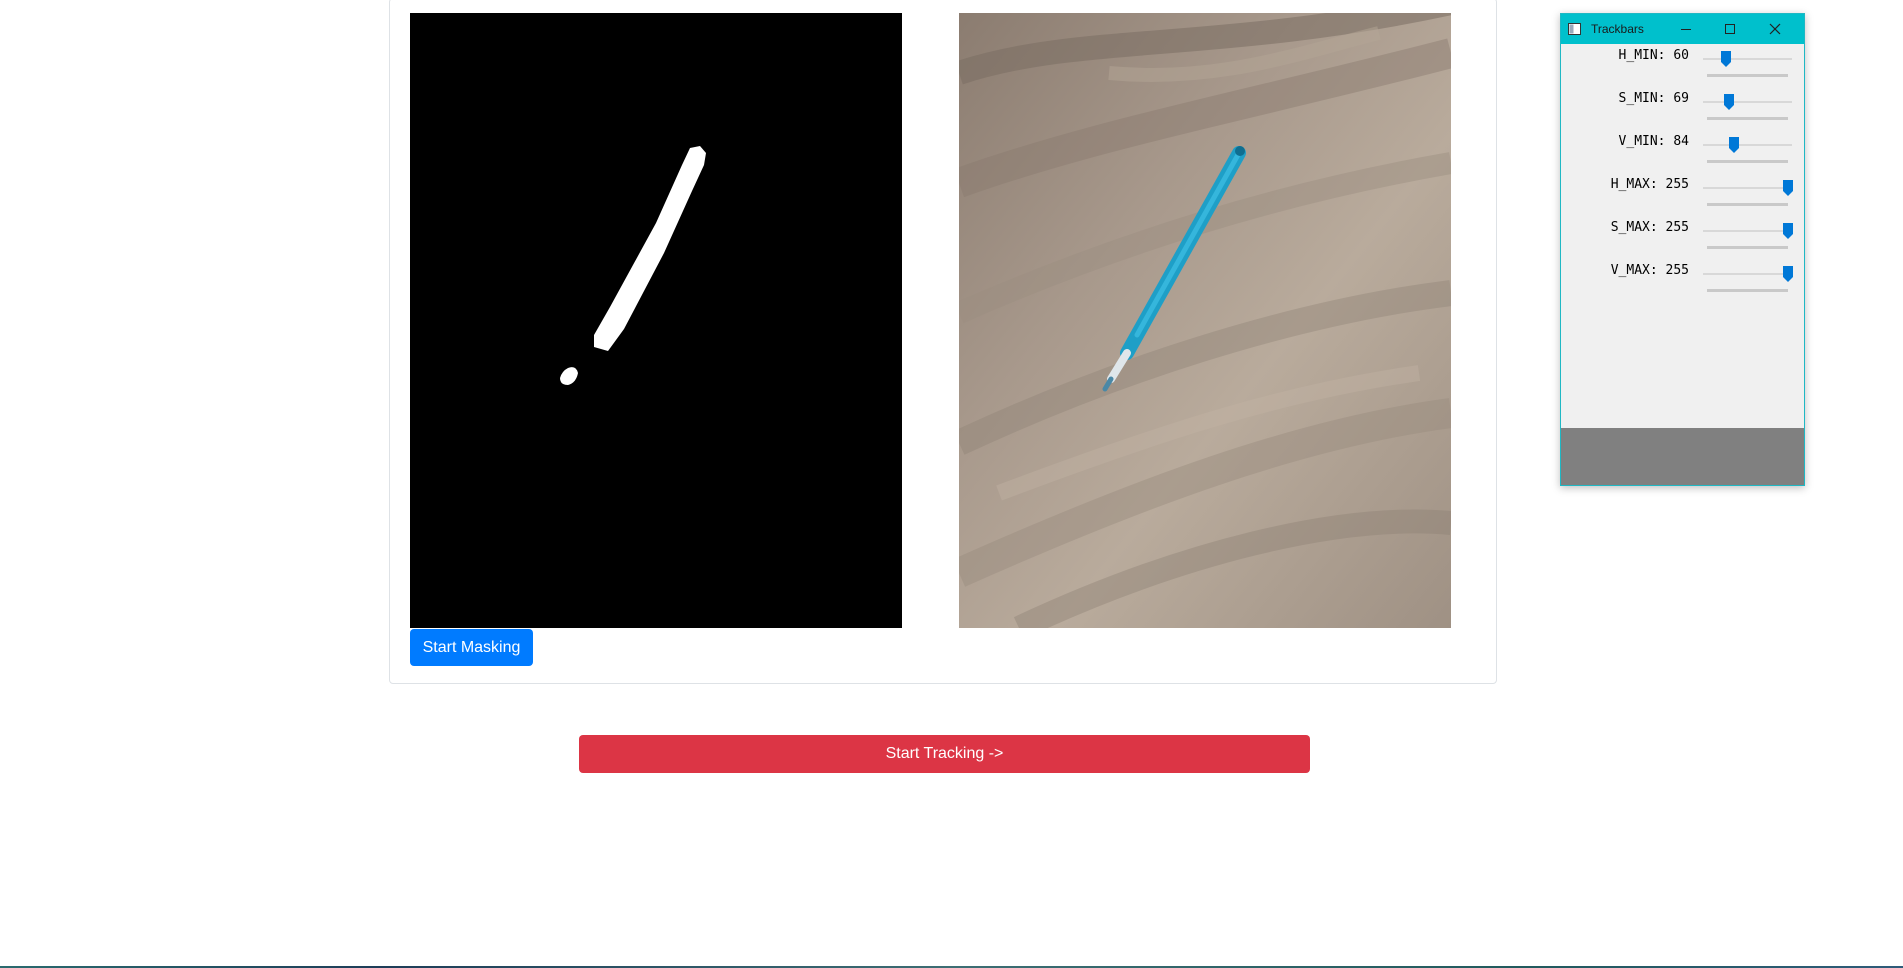 This screenshot has width=1903, height=968. I want to click on trackbar-slider-h-max, so click(1747, 194).